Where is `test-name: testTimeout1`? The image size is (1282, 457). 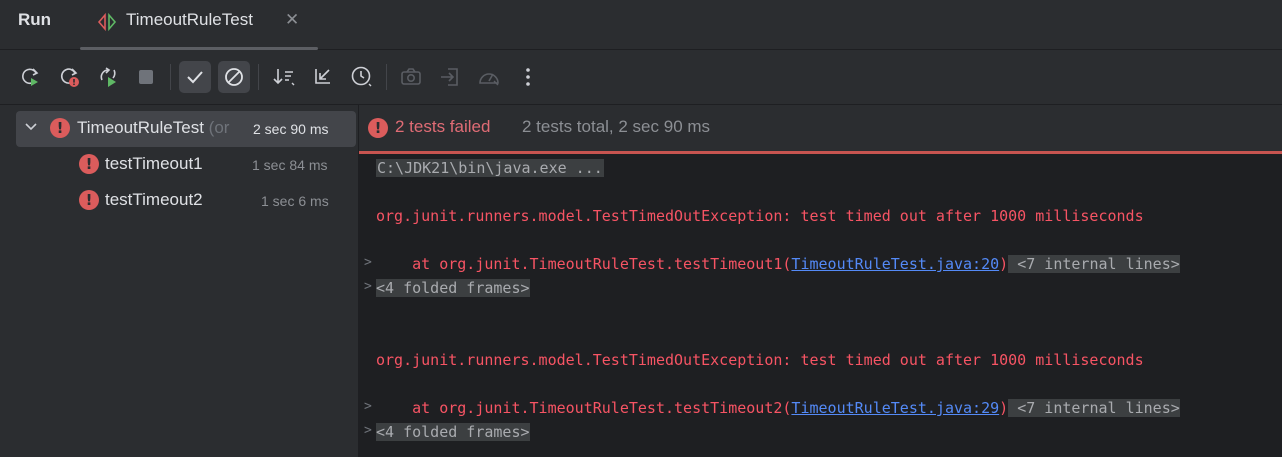 test-name: testTimeout1 is located at coordinates (154, 163).